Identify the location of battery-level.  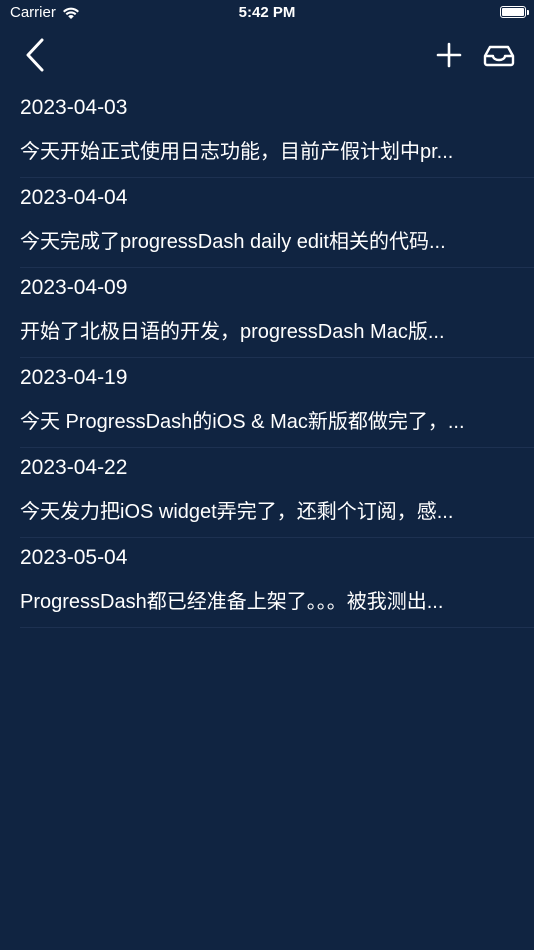
(513, 12).